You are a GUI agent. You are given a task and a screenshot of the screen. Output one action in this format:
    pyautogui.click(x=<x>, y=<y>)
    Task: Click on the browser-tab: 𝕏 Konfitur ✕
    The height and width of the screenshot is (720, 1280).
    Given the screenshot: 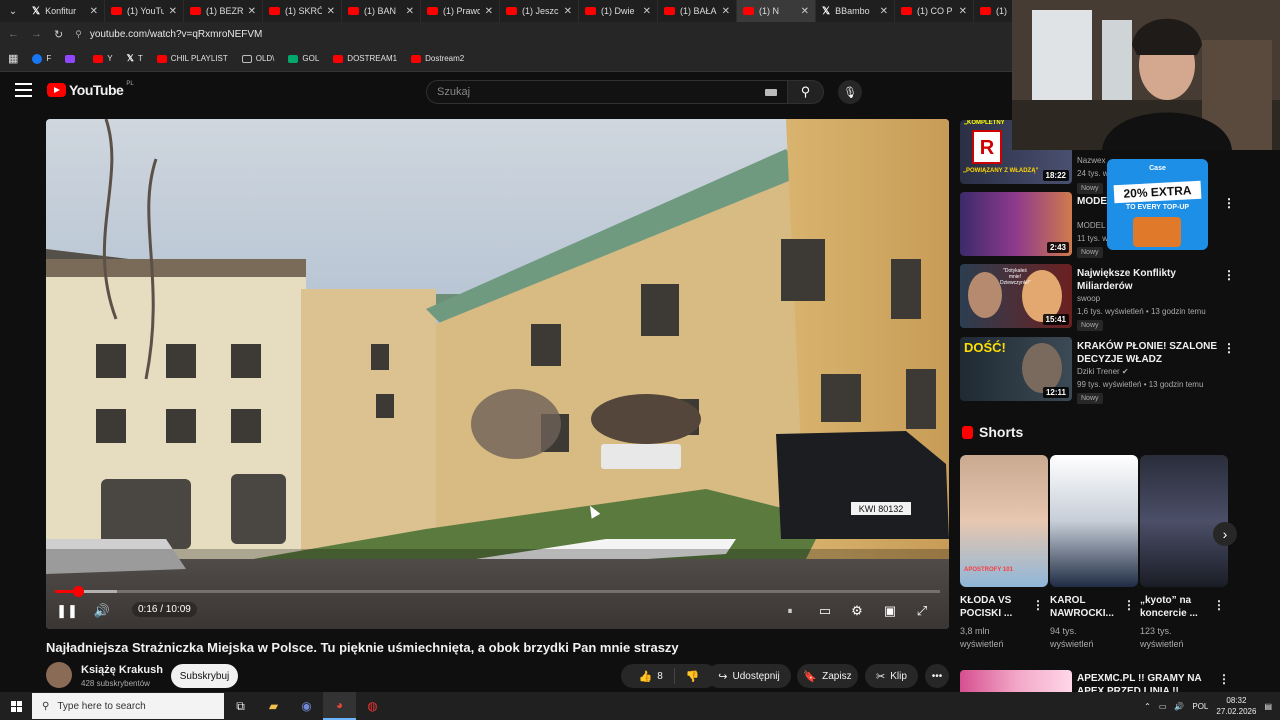 What is the action you would take?
    pyautogui.click(x=65, y=11)
    